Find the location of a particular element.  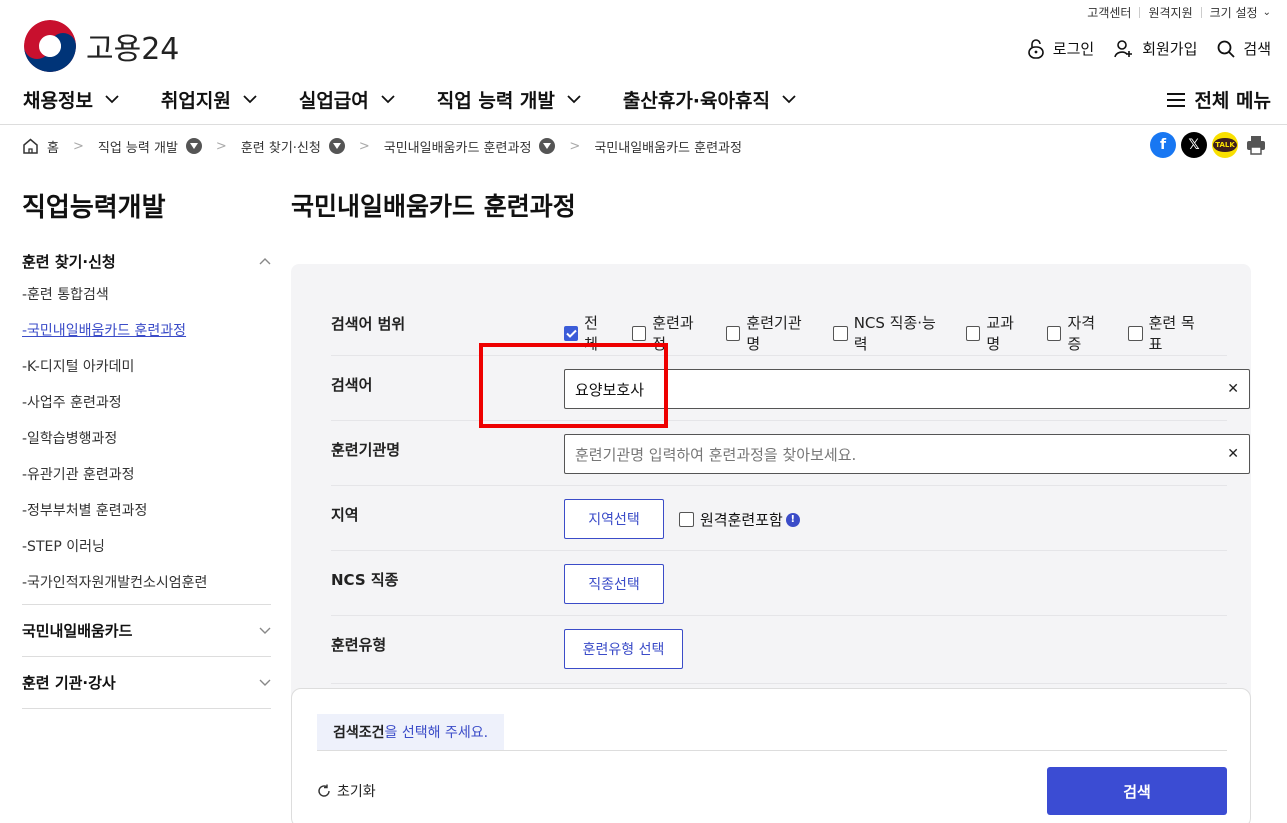

row-type: 훈련유형 훈련유형 선택 is located at coordinates (779, 650).